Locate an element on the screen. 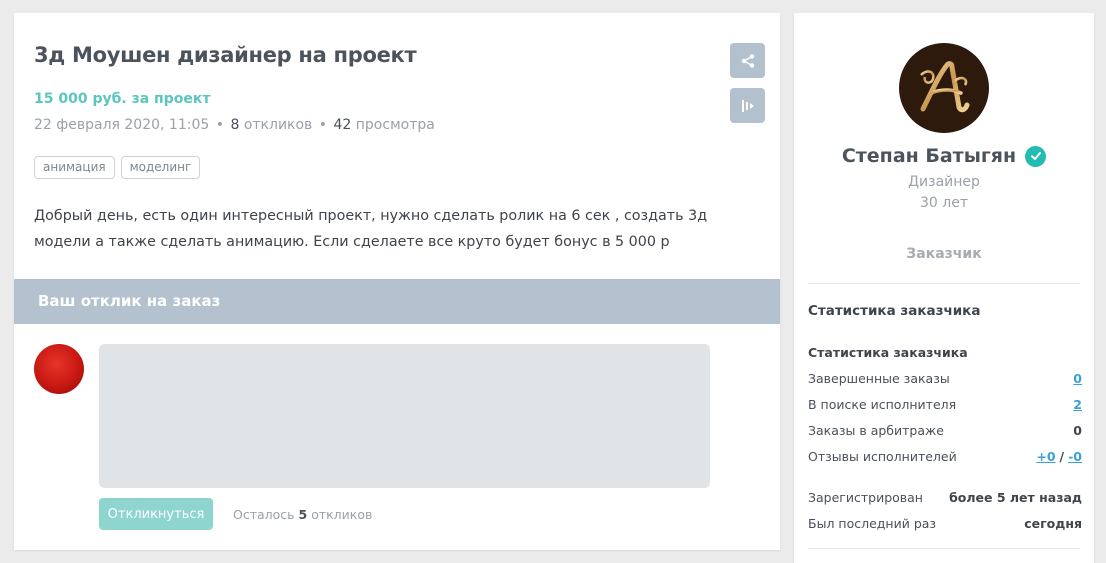  customer-type: Заказчик is located at coordinates (944, 254).